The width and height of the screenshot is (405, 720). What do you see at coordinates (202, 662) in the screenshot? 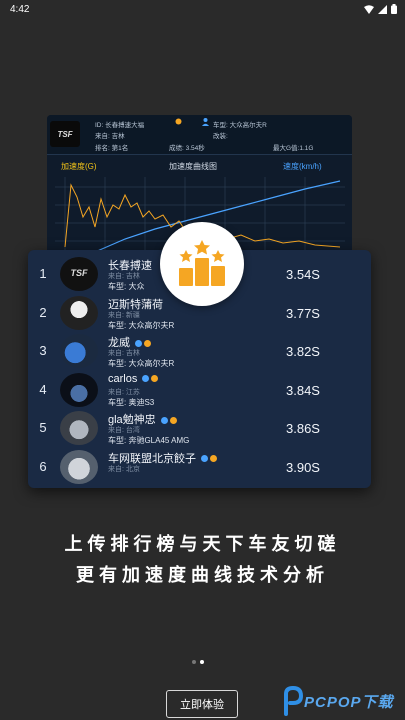
I see `page-dot-active` at bounding box center [202, 662].